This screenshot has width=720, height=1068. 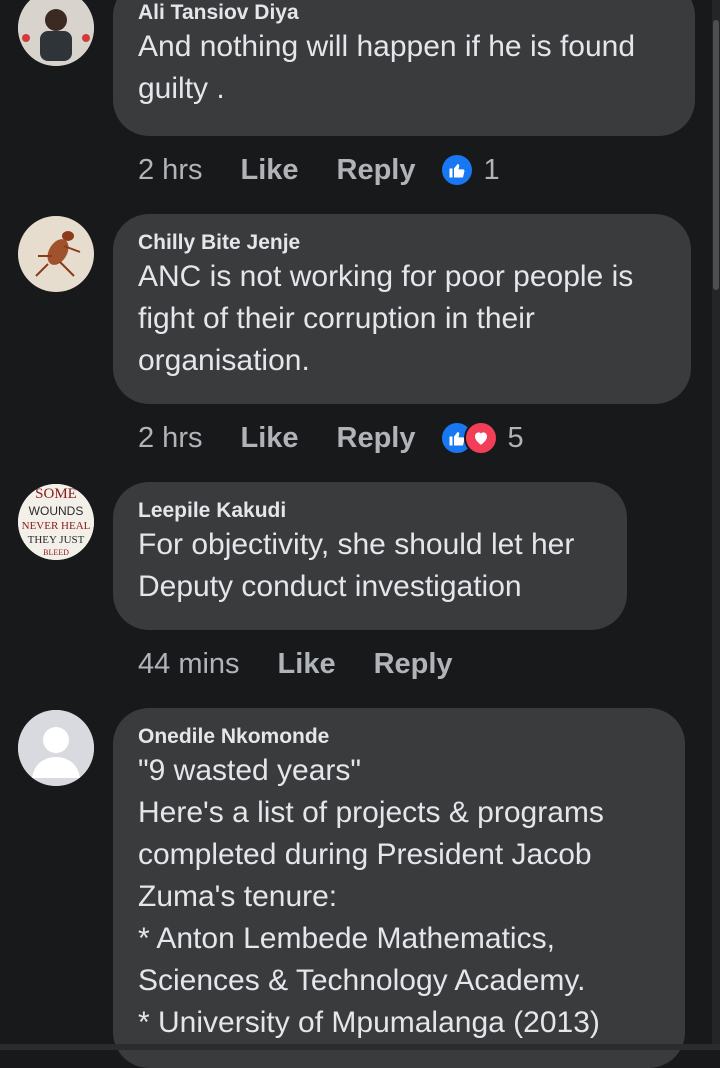 I want to click on avatar-text: THEY JUST, so click(x=56, y=540).